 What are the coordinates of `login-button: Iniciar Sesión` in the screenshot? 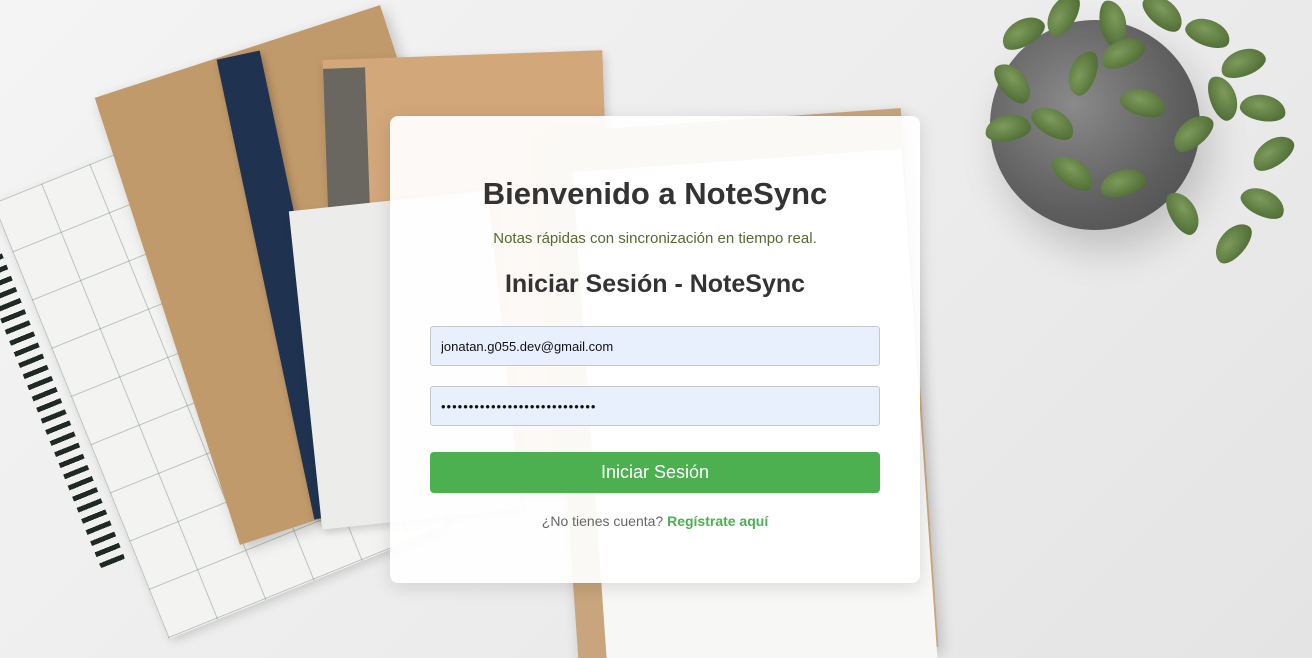 It's located at (655, 472).